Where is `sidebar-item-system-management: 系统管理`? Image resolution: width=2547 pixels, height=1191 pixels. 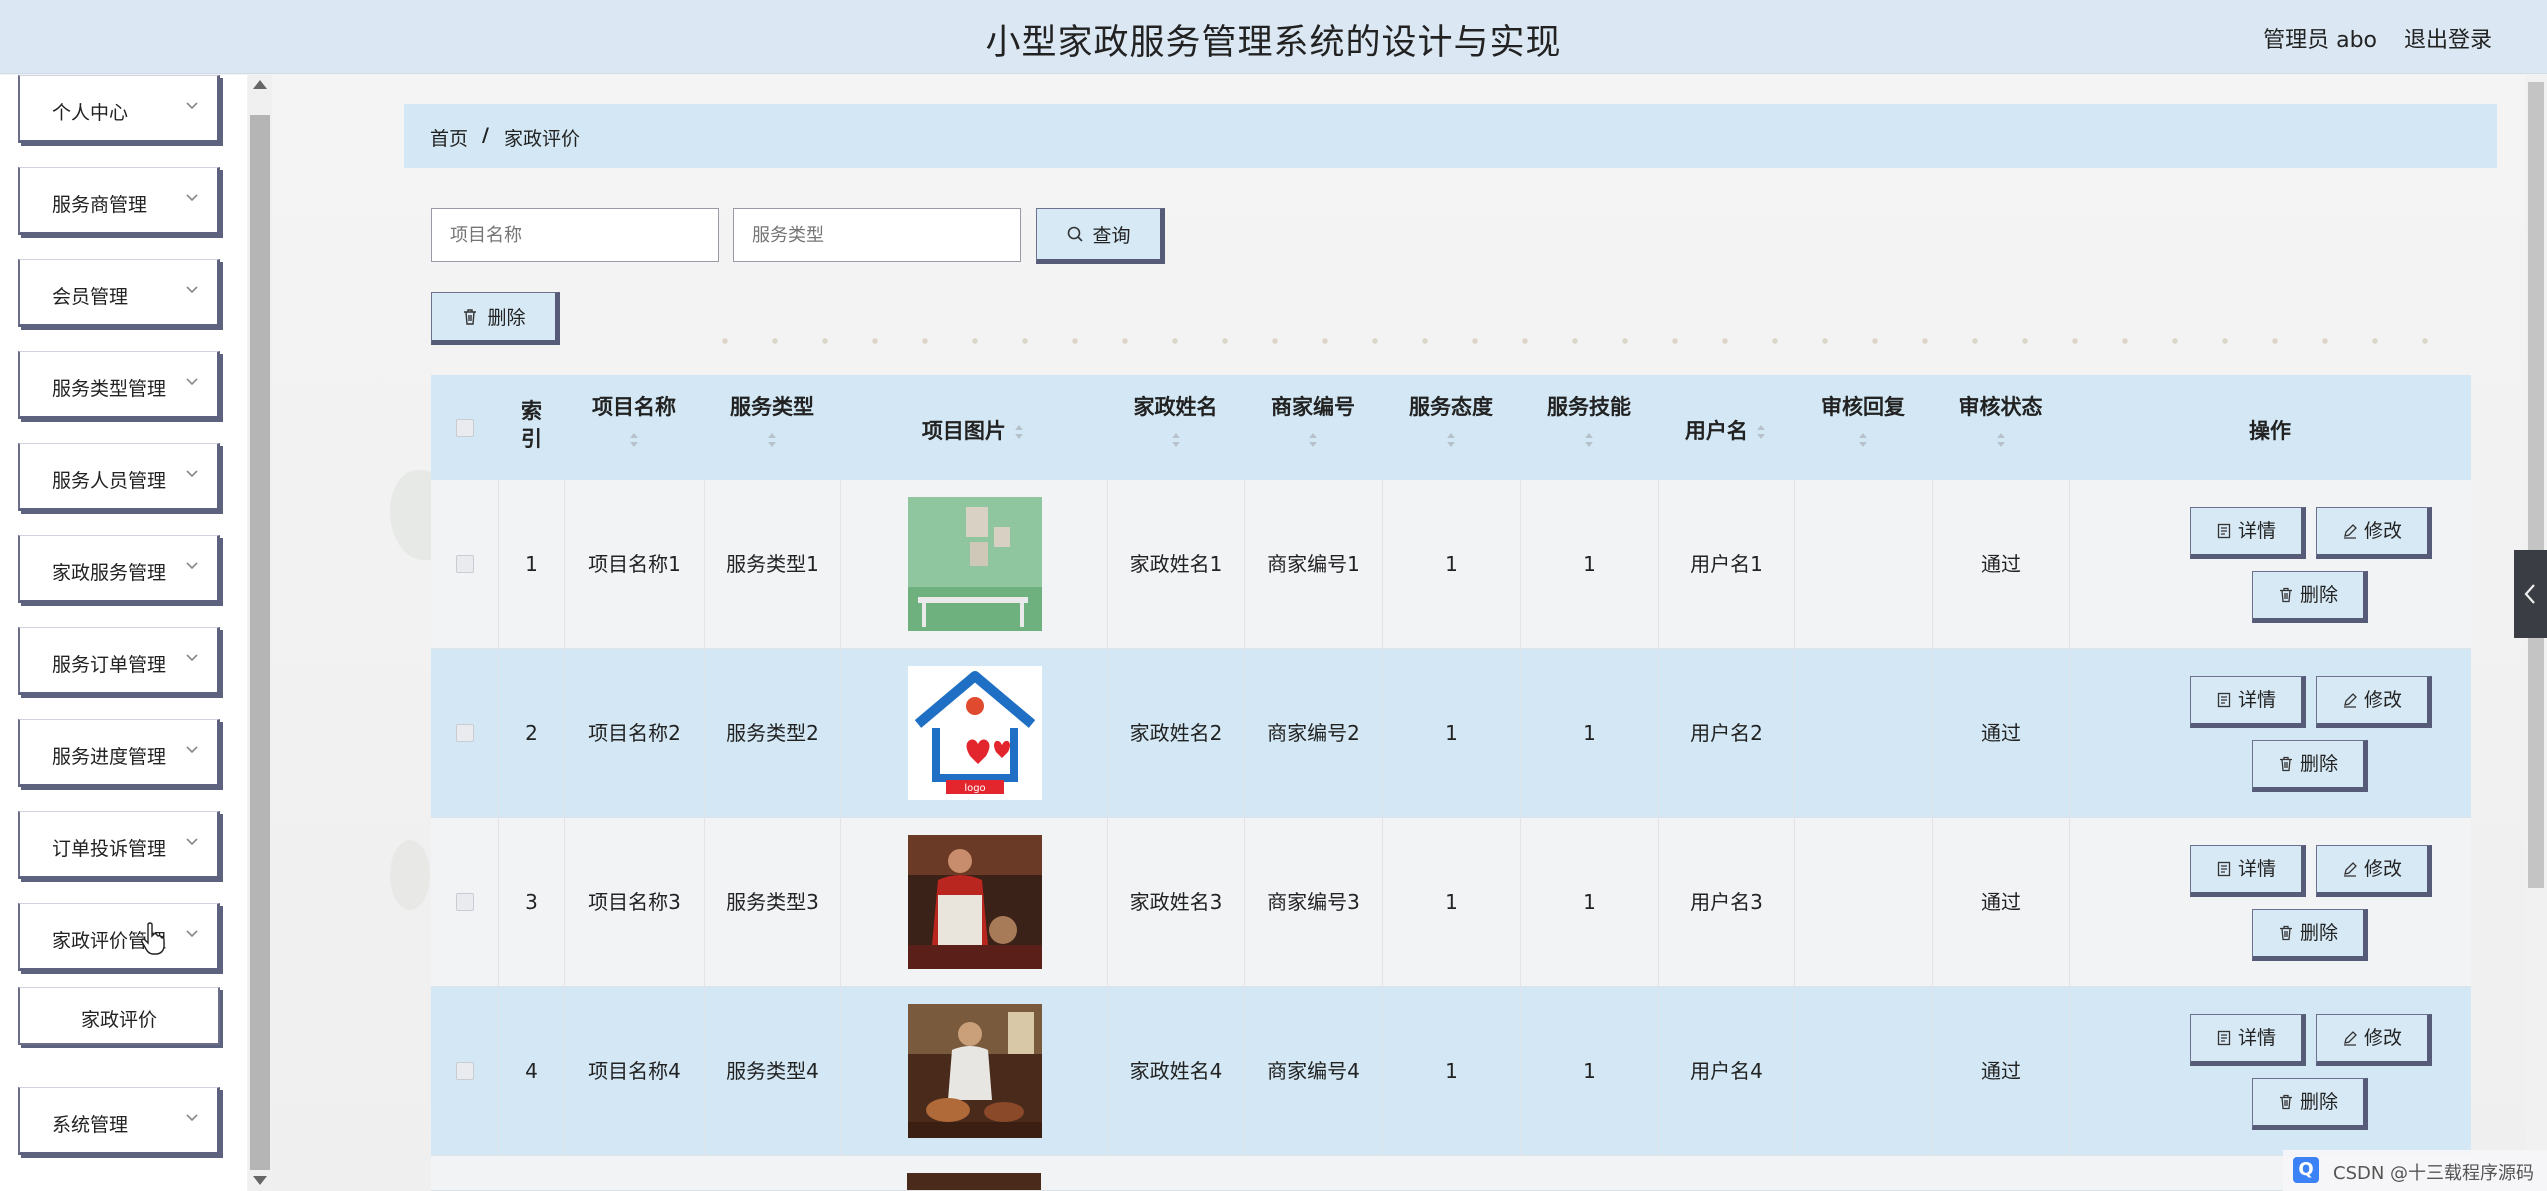
sidebar-item-system-management: 系统管理 is located at coordinates (119, 1121).